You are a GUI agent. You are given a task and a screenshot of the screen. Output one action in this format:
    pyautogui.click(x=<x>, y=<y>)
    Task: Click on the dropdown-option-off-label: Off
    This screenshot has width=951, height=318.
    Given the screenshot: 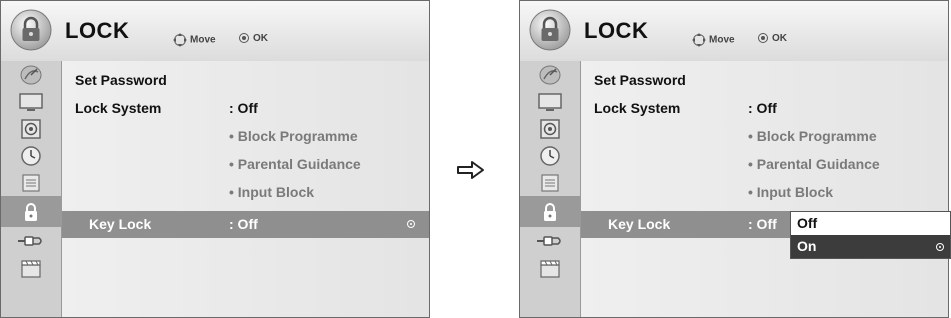 What is the action you would take?
    pyautogui.click(x=807, y=223)
    